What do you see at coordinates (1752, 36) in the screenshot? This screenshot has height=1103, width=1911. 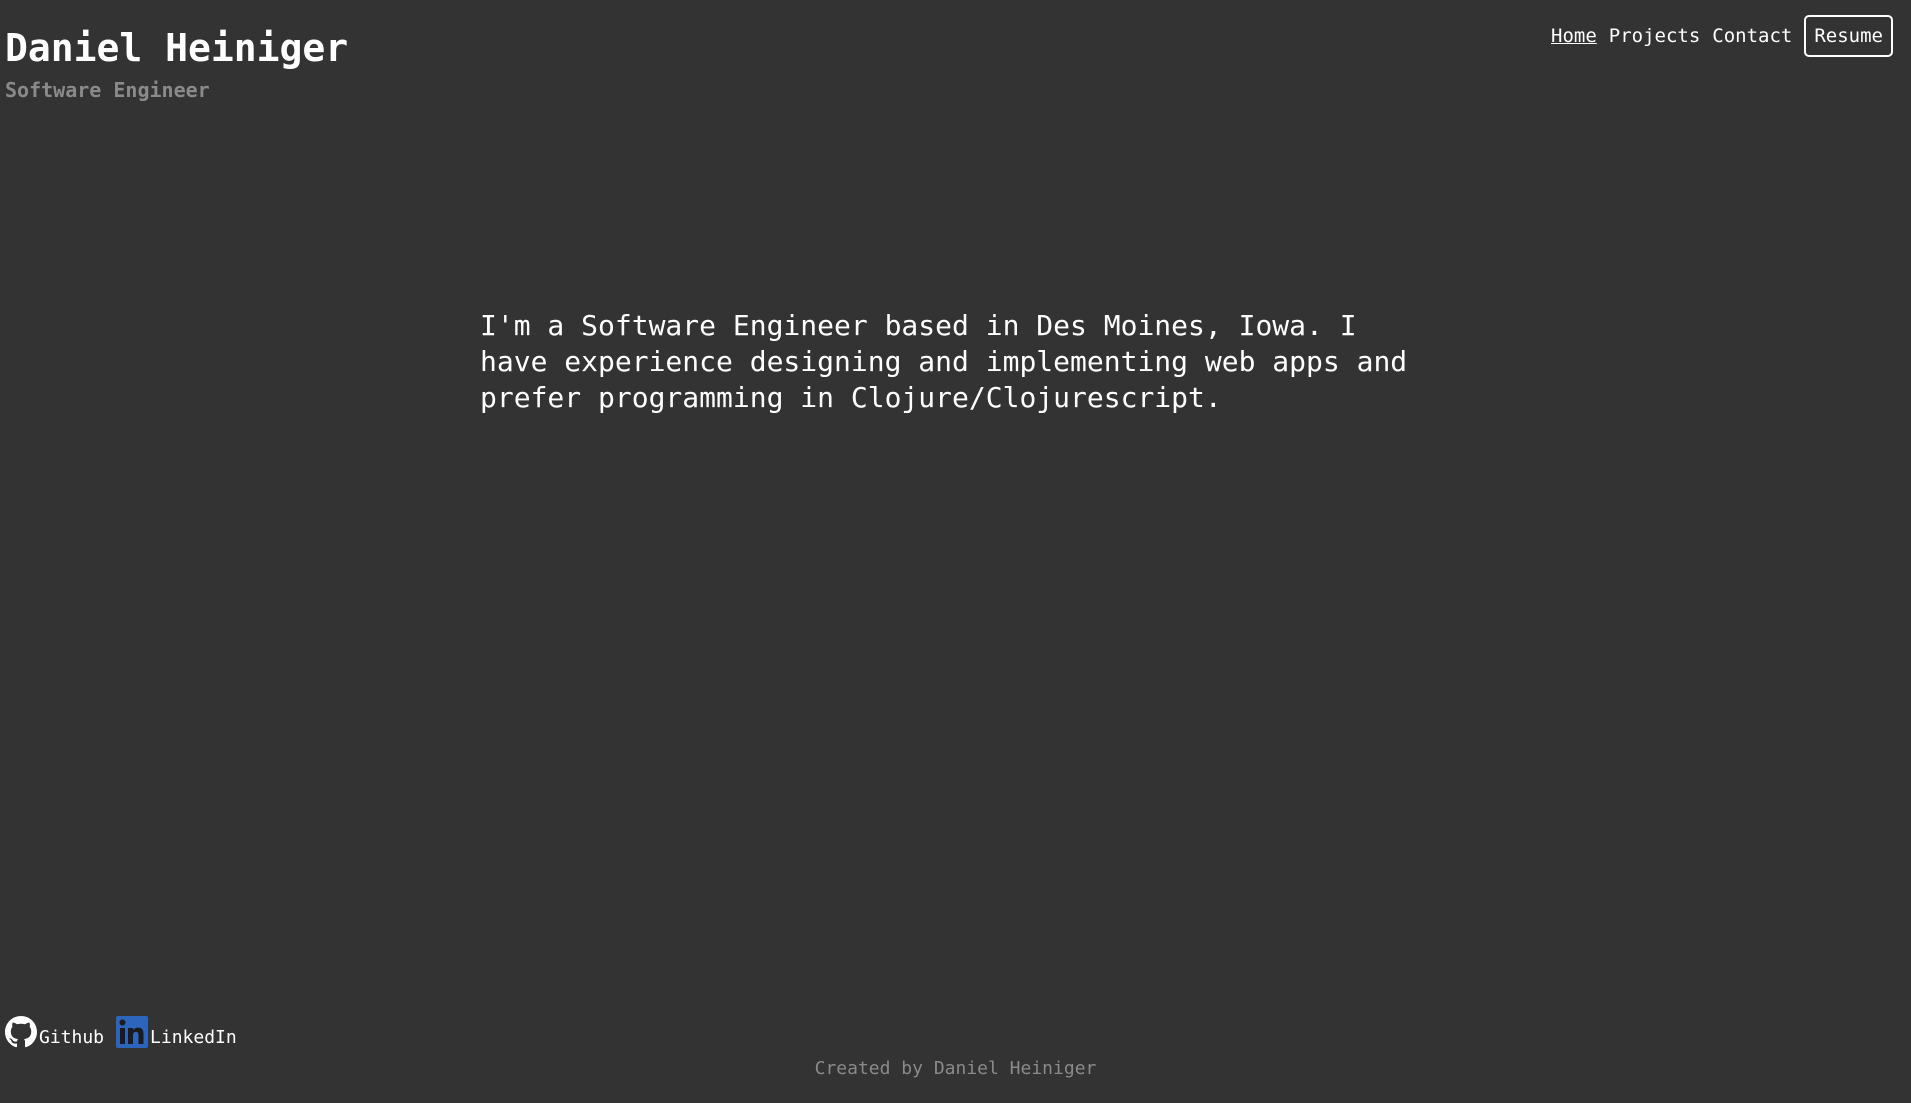 I see `nav-contact-link: Contact` at bounding box center [1752, 36].